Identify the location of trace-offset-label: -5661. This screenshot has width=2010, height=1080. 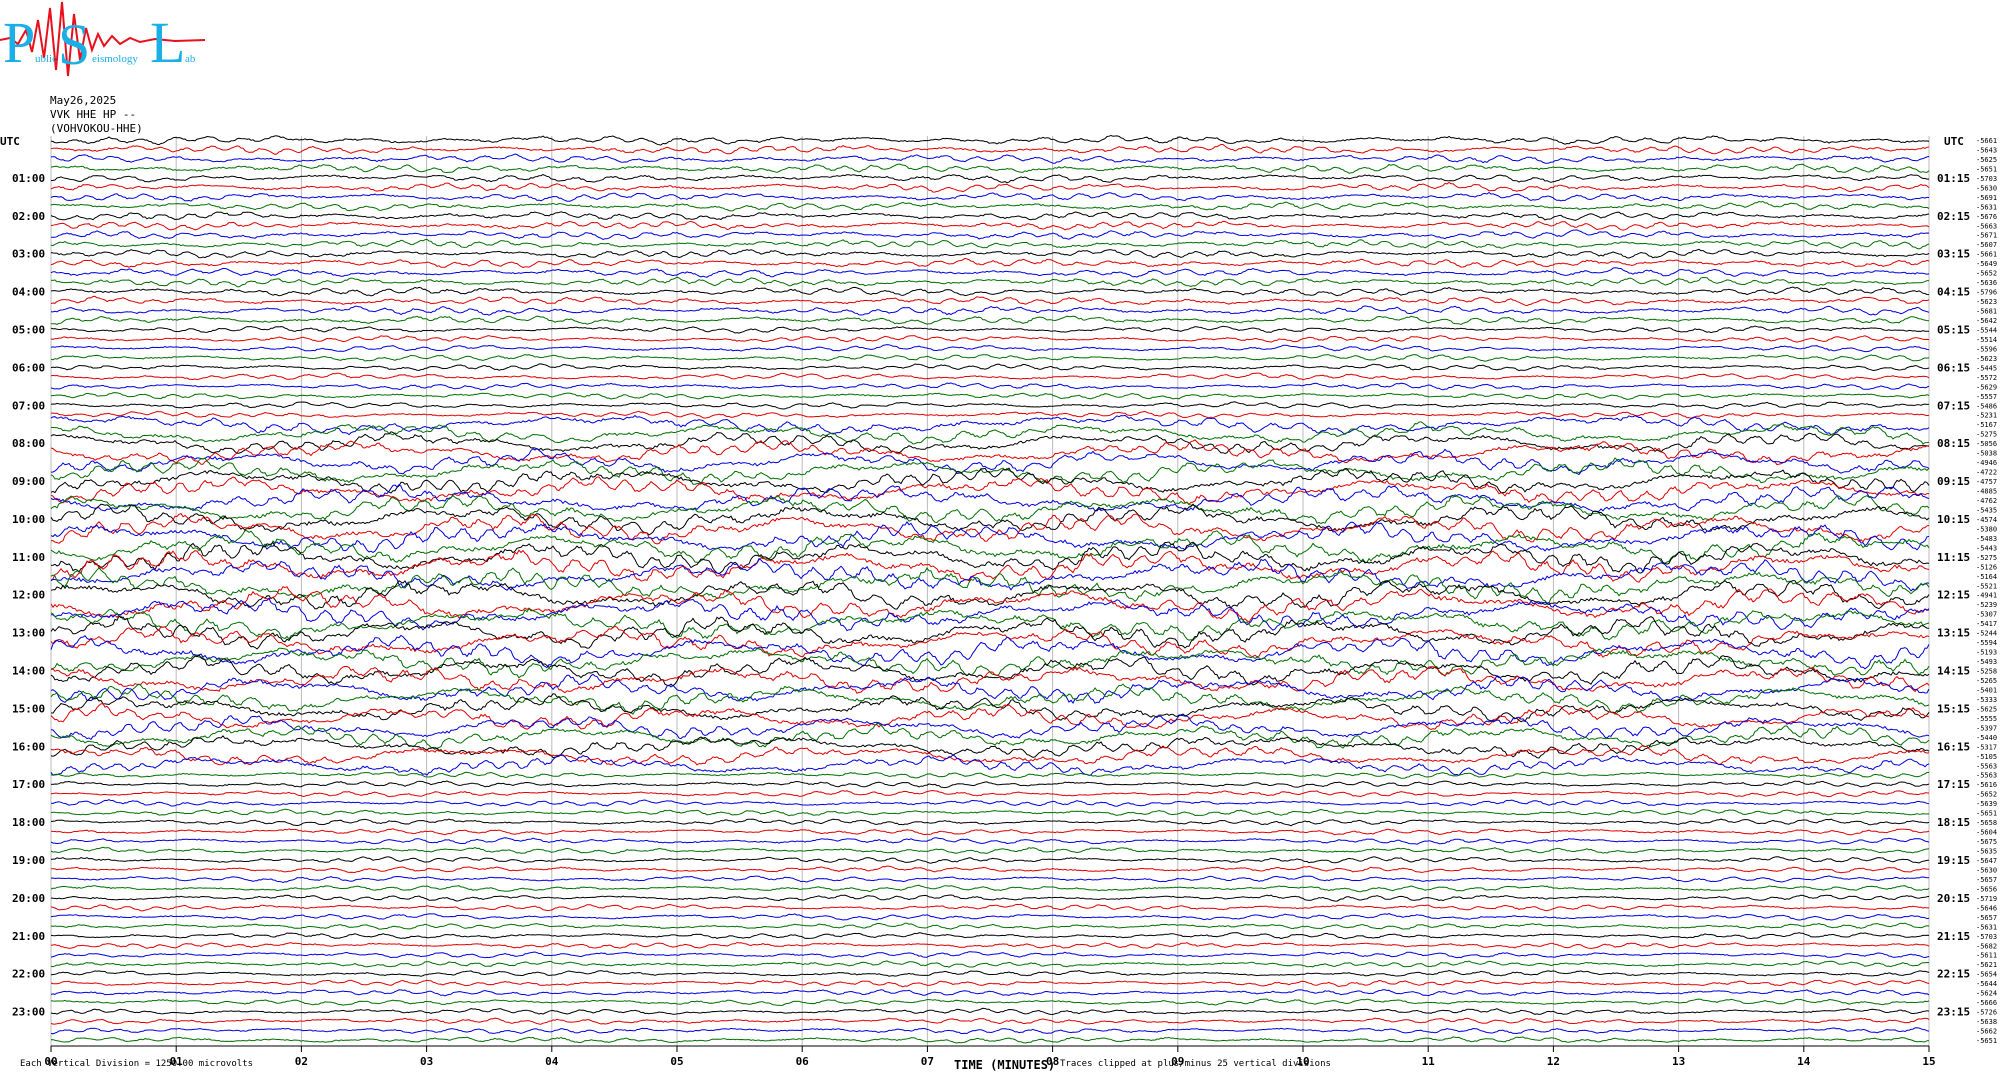
(1986, 141).